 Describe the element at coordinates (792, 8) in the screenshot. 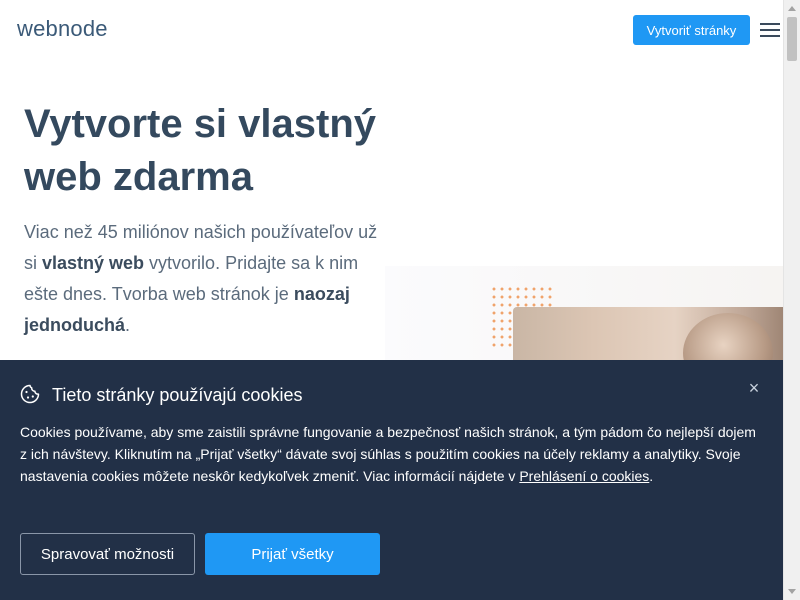

I see `scroll-up-arrow-icon` at that location.